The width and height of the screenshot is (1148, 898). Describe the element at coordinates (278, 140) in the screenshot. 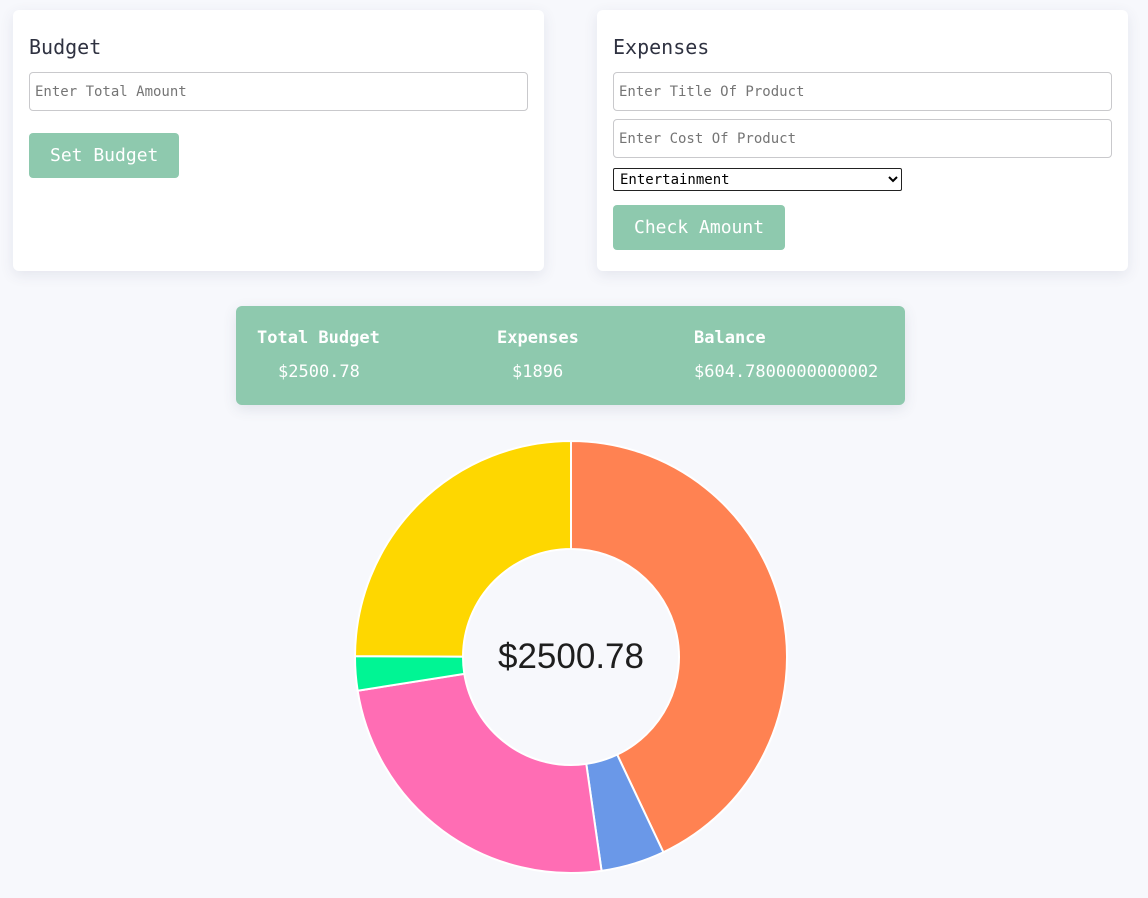

I see `budget-card: Budget Set Budget` at that location.